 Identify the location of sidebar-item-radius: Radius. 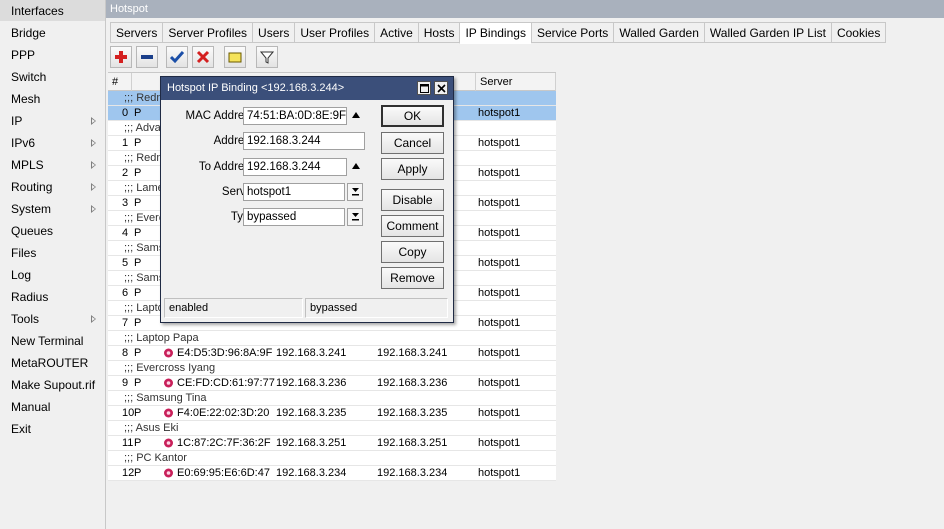
(52, 297).